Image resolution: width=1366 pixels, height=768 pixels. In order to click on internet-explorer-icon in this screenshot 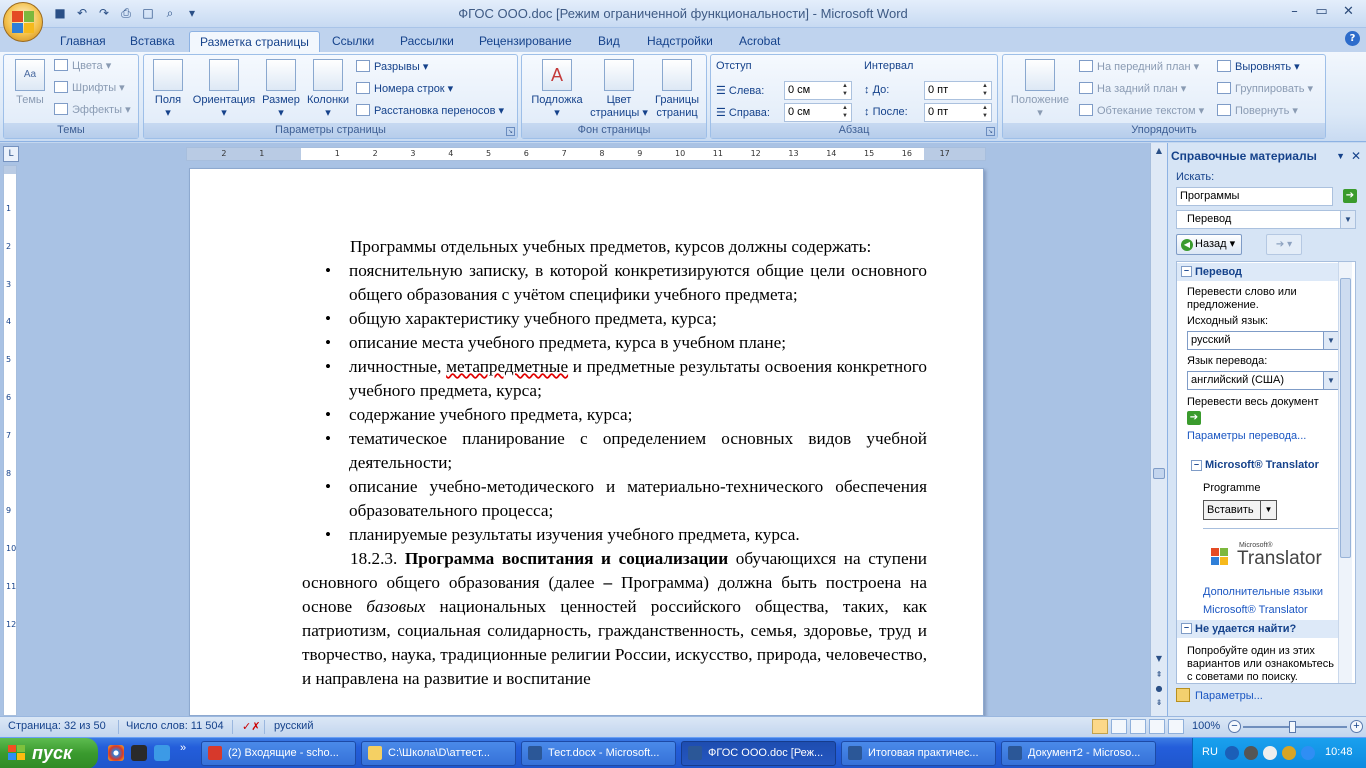, I will do `click(162, 753)`.